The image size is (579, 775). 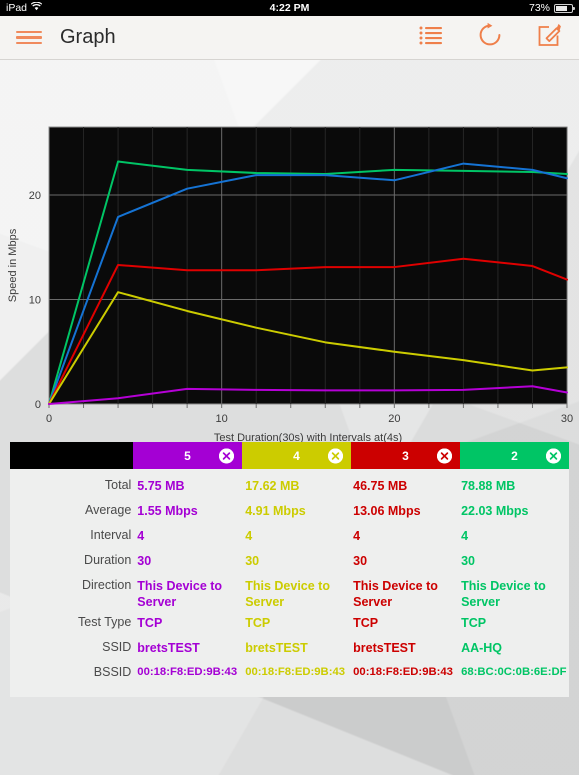 I want to click on series-tab-label: 5, so click(x=187, y=455).